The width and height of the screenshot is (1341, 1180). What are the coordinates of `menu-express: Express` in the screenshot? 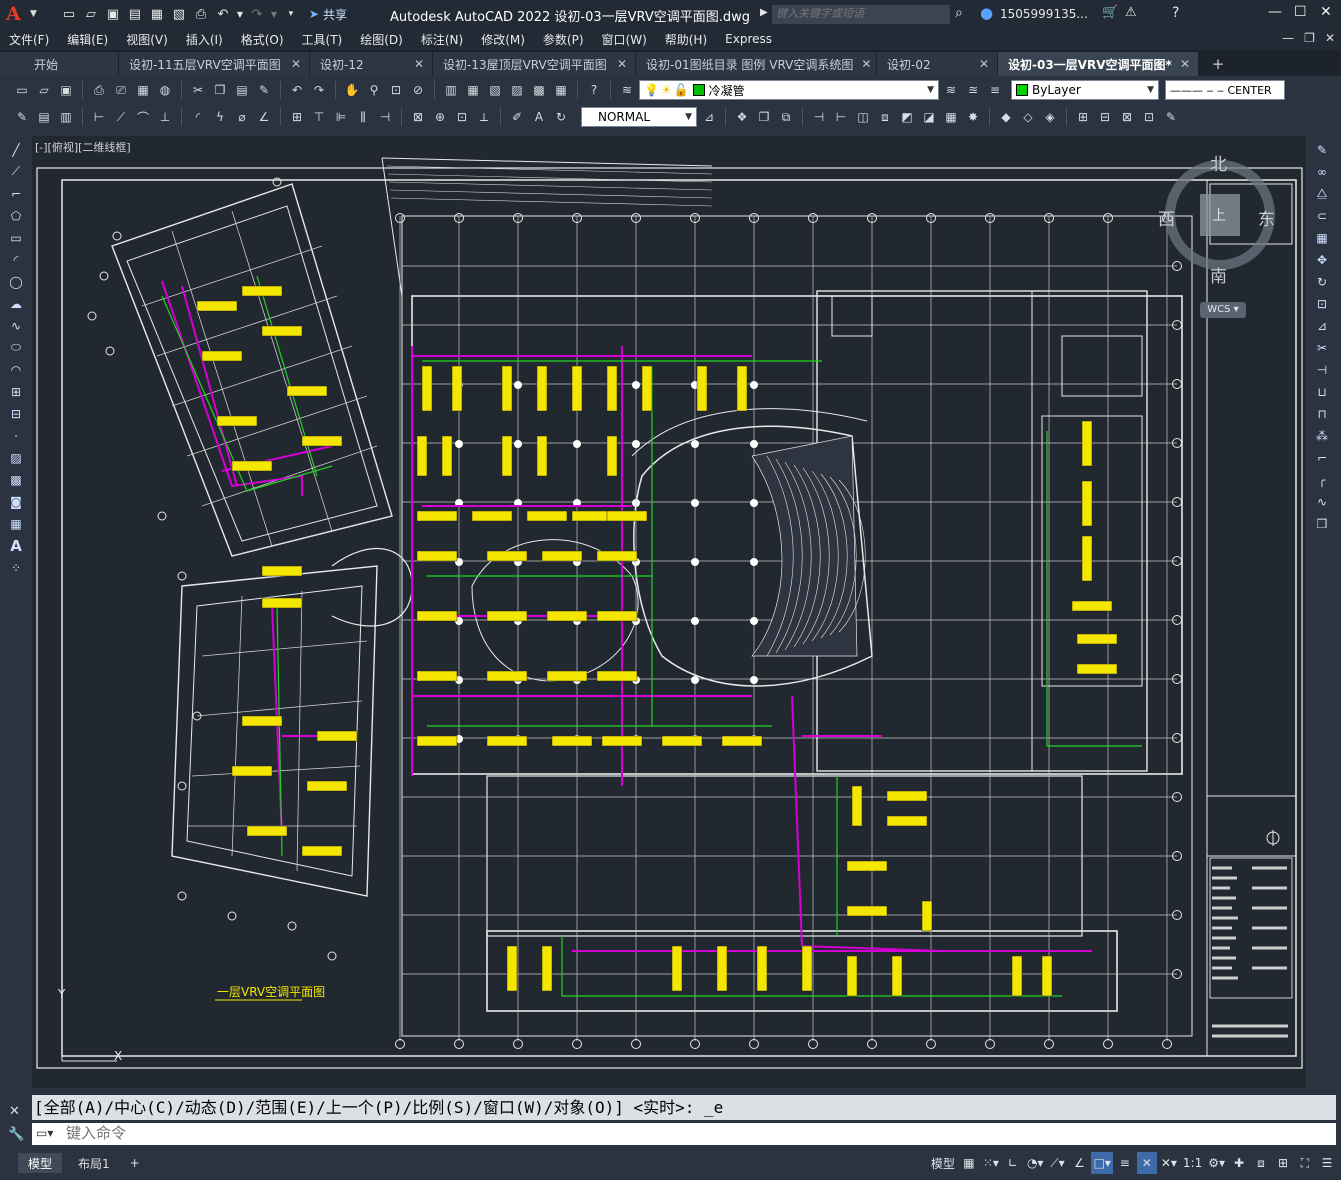 It's located at (753, 39).